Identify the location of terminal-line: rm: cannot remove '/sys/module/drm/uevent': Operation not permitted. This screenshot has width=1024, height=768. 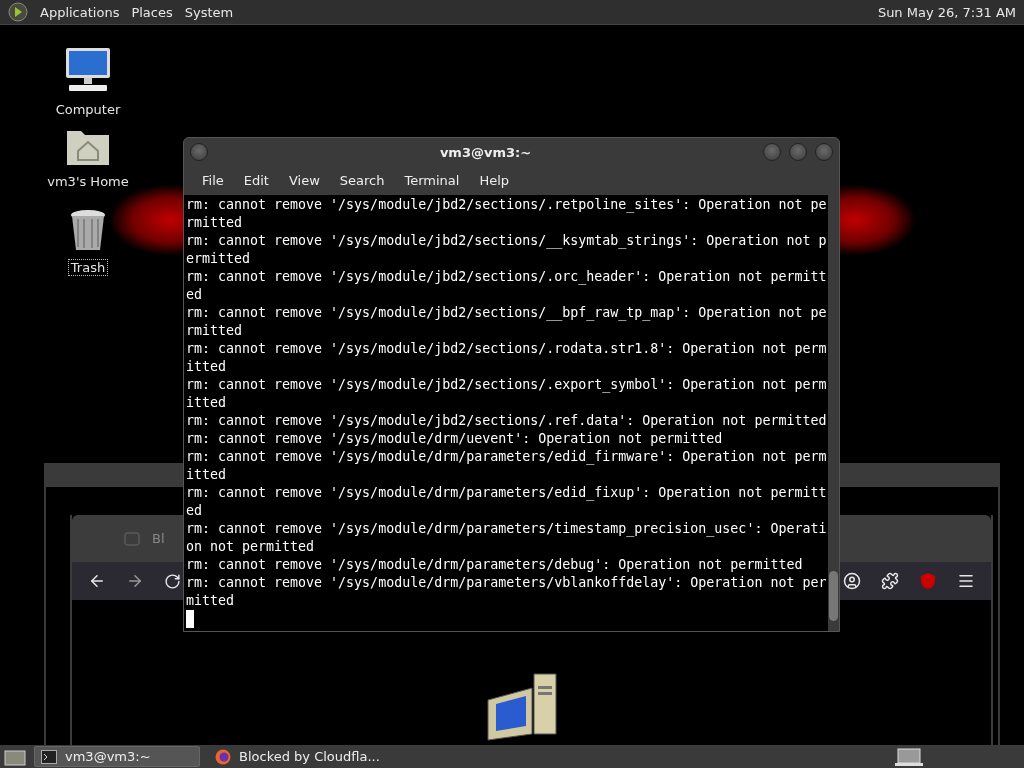
(455, 439).